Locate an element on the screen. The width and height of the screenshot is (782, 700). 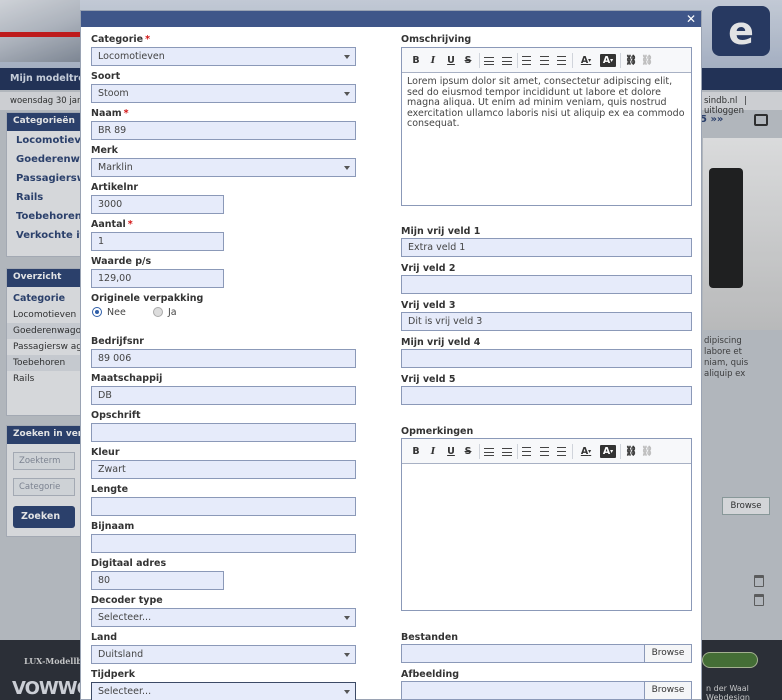
waarde-input: 129,00 is located at coordinates (157, 278).